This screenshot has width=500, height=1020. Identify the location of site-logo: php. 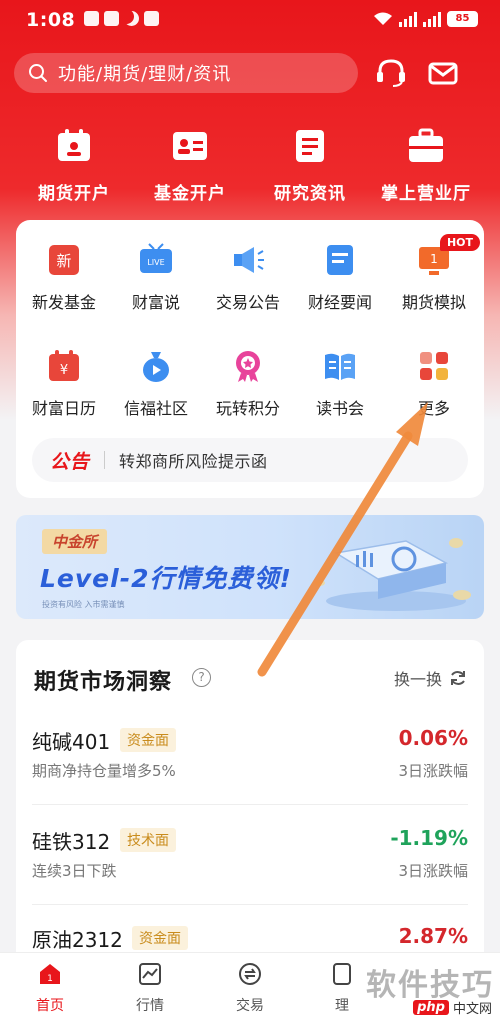
(431, 1007).